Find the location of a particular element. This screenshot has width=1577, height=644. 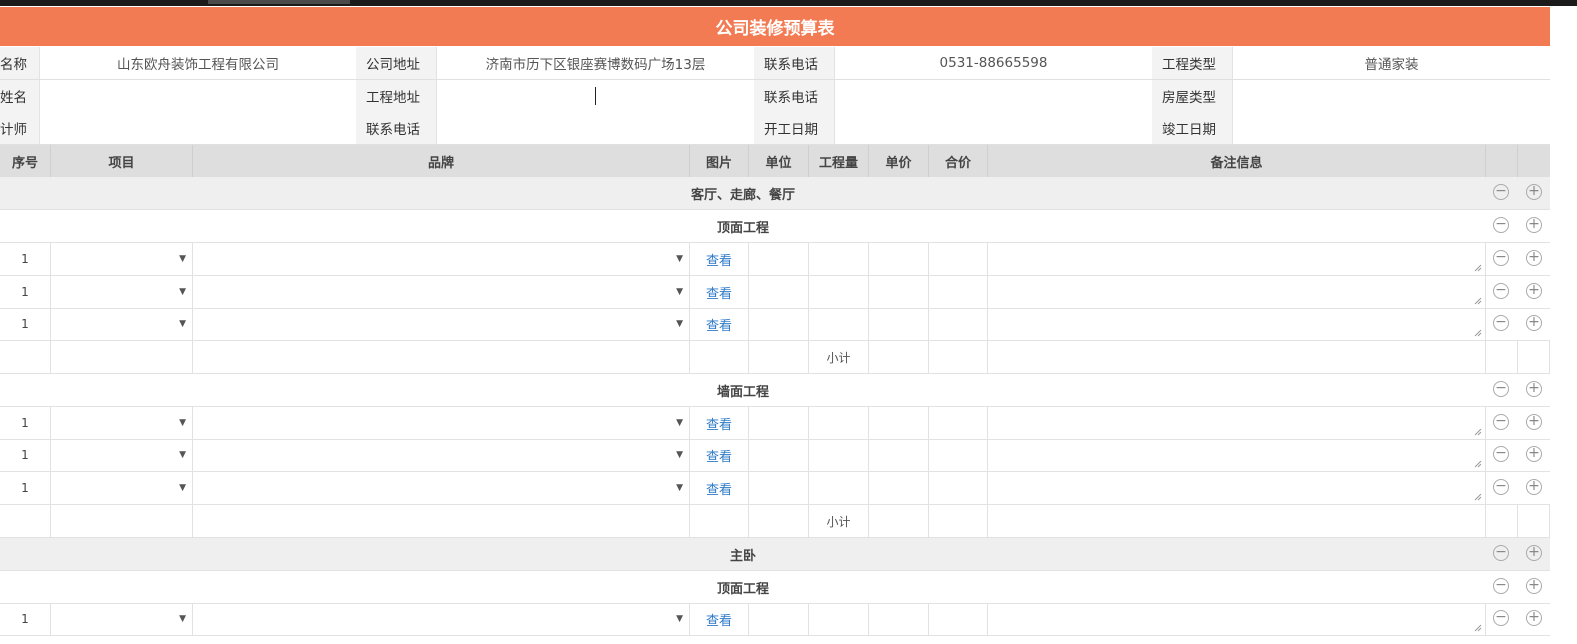

browser-tab is located at coordinates (279, 2).